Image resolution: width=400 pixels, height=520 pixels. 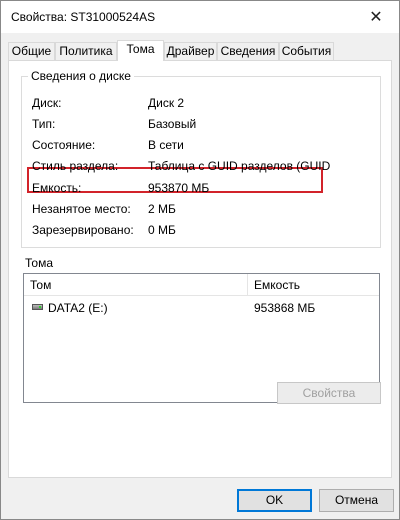 What do you see at coordinates (166, 145) in the screenshot?
I see `status-value: В сети` at bounding box center [166, 145].